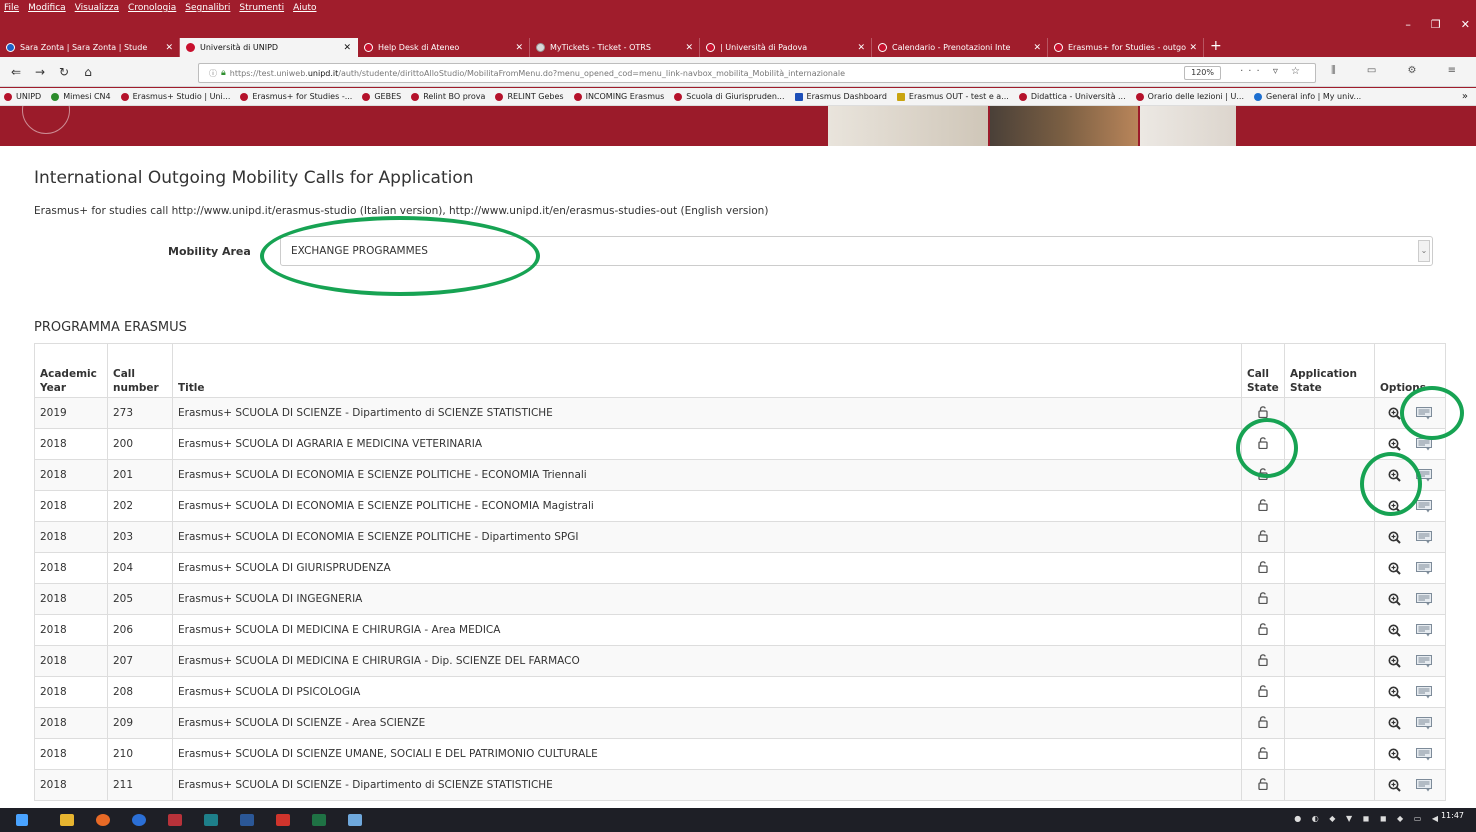 This screenshot has width=1476, height=832. I want to click on padlock-icon: 🔒︎, so click(223, 73).